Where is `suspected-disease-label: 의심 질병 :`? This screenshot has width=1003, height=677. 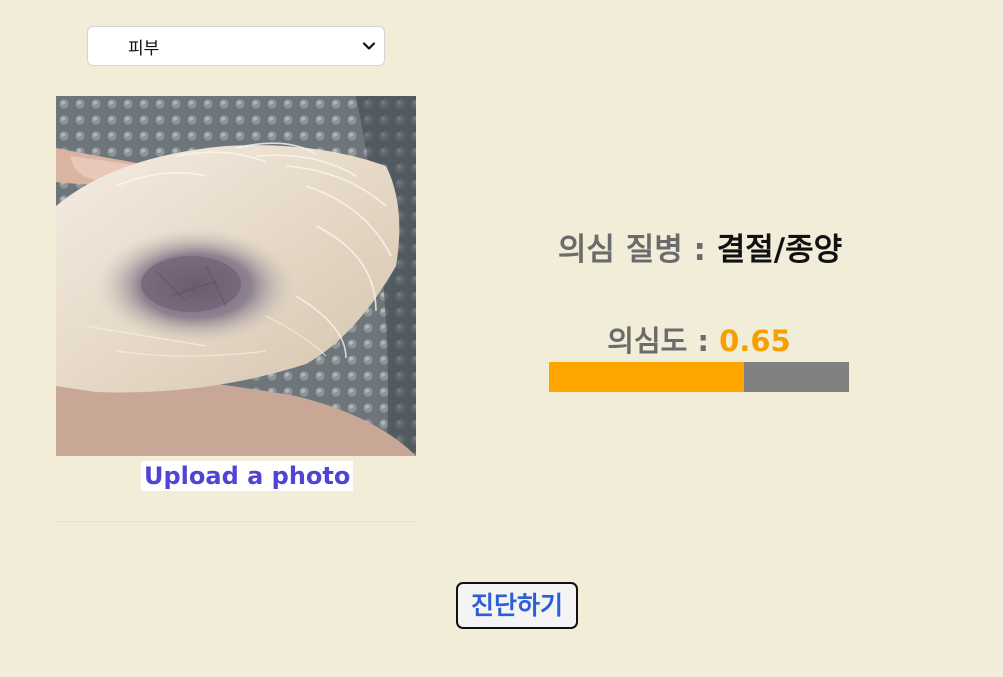
suspected-disease-label: 의심 질병 : is located at coordinates (637, 250).